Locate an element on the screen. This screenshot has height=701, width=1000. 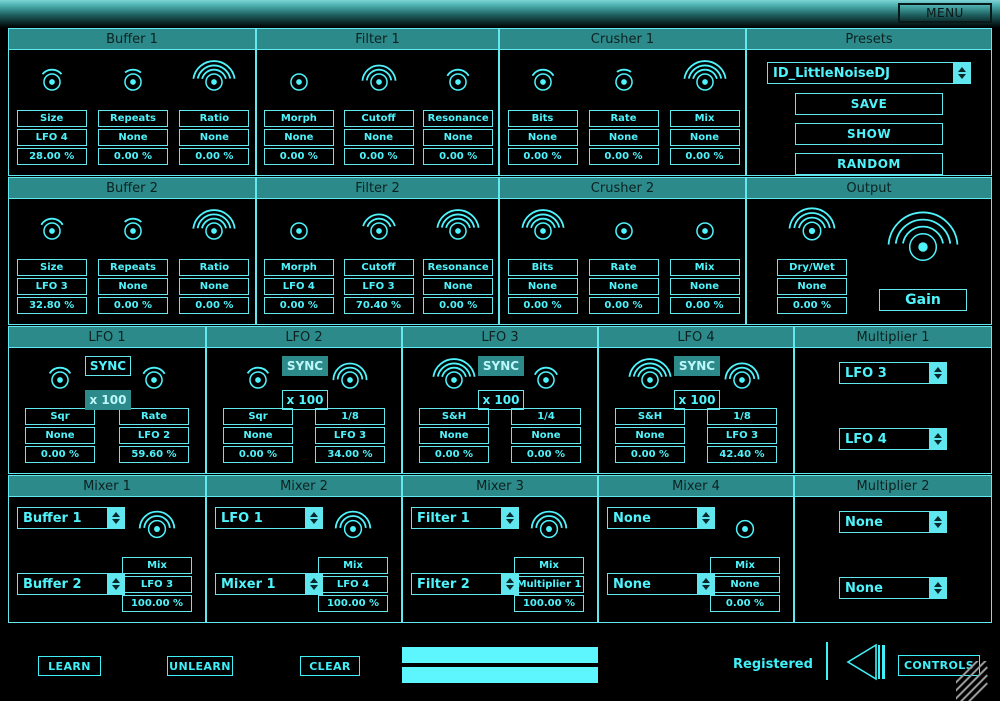
resize-grip is located at coordinates (978, 681).